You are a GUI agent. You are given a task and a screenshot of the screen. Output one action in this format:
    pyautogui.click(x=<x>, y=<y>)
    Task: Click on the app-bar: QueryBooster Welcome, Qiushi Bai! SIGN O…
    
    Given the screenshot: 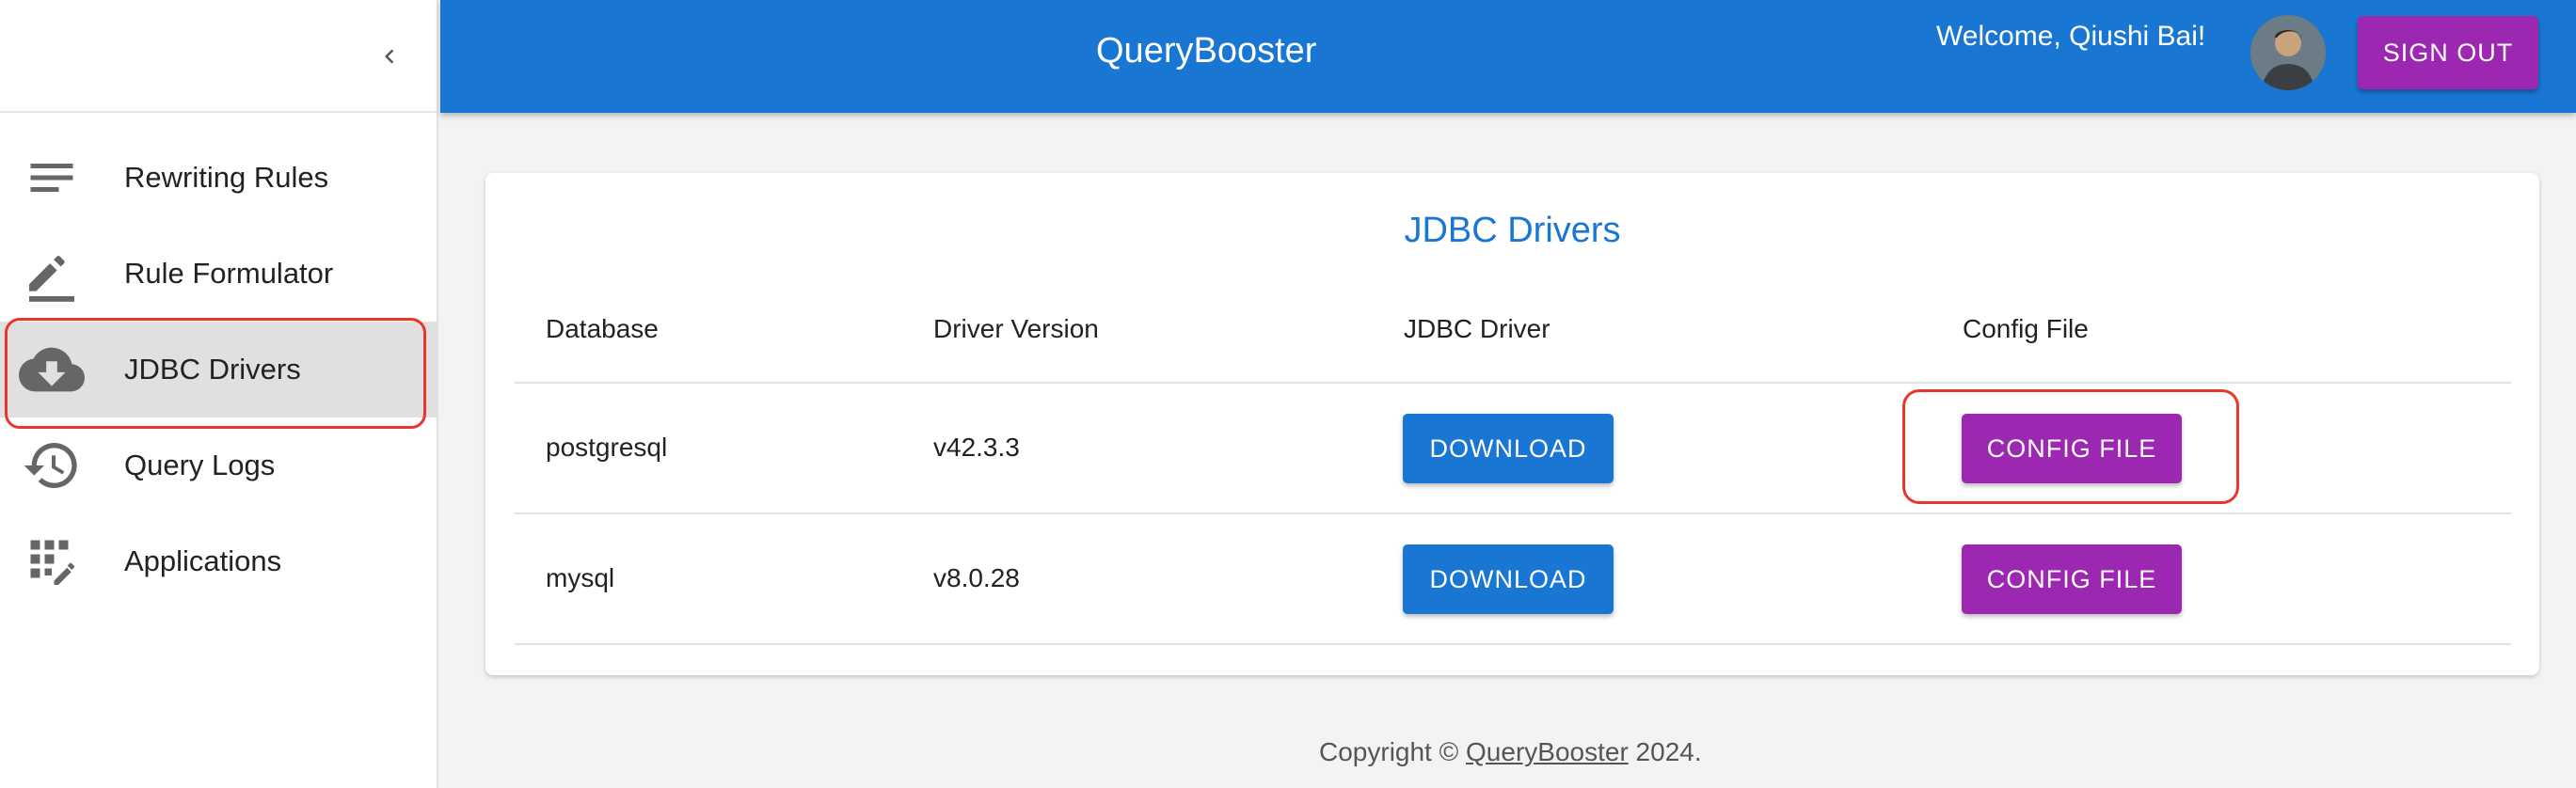 What is the action you would take?
    pyautogui.click(x=1508, y=56)
    